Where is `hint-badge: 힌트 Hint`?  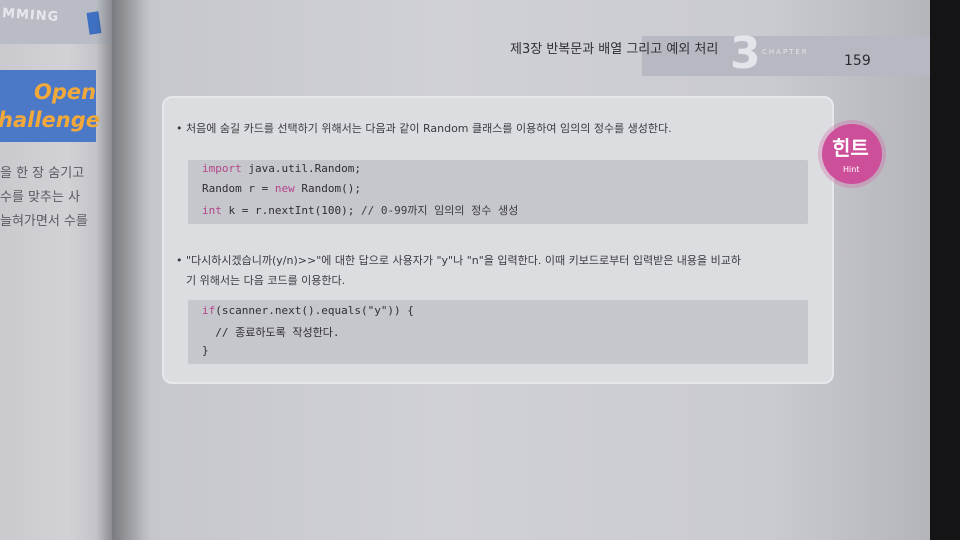 hint-badge: 힌트 Hint is located at coordinates (852, 154).